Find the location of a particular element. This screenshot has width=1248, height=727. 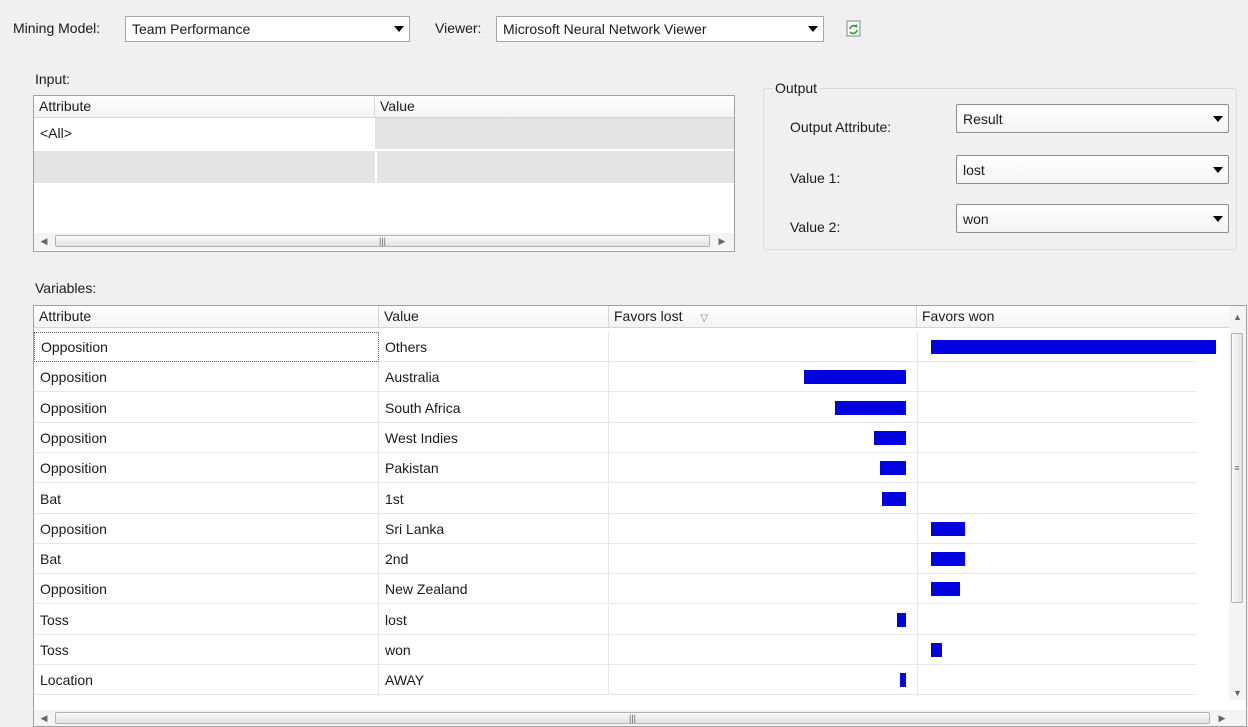

input-row-attribute is located at coordinates (204, 167).